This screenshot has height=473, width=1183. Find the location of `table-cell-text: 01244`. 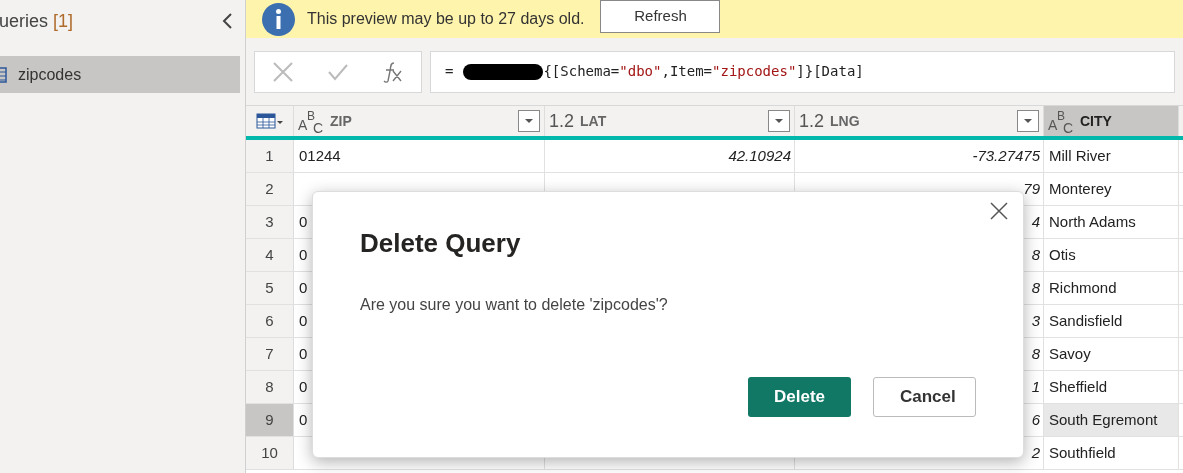

table-cell-text: 01244 is located at coordinates (320, 155).